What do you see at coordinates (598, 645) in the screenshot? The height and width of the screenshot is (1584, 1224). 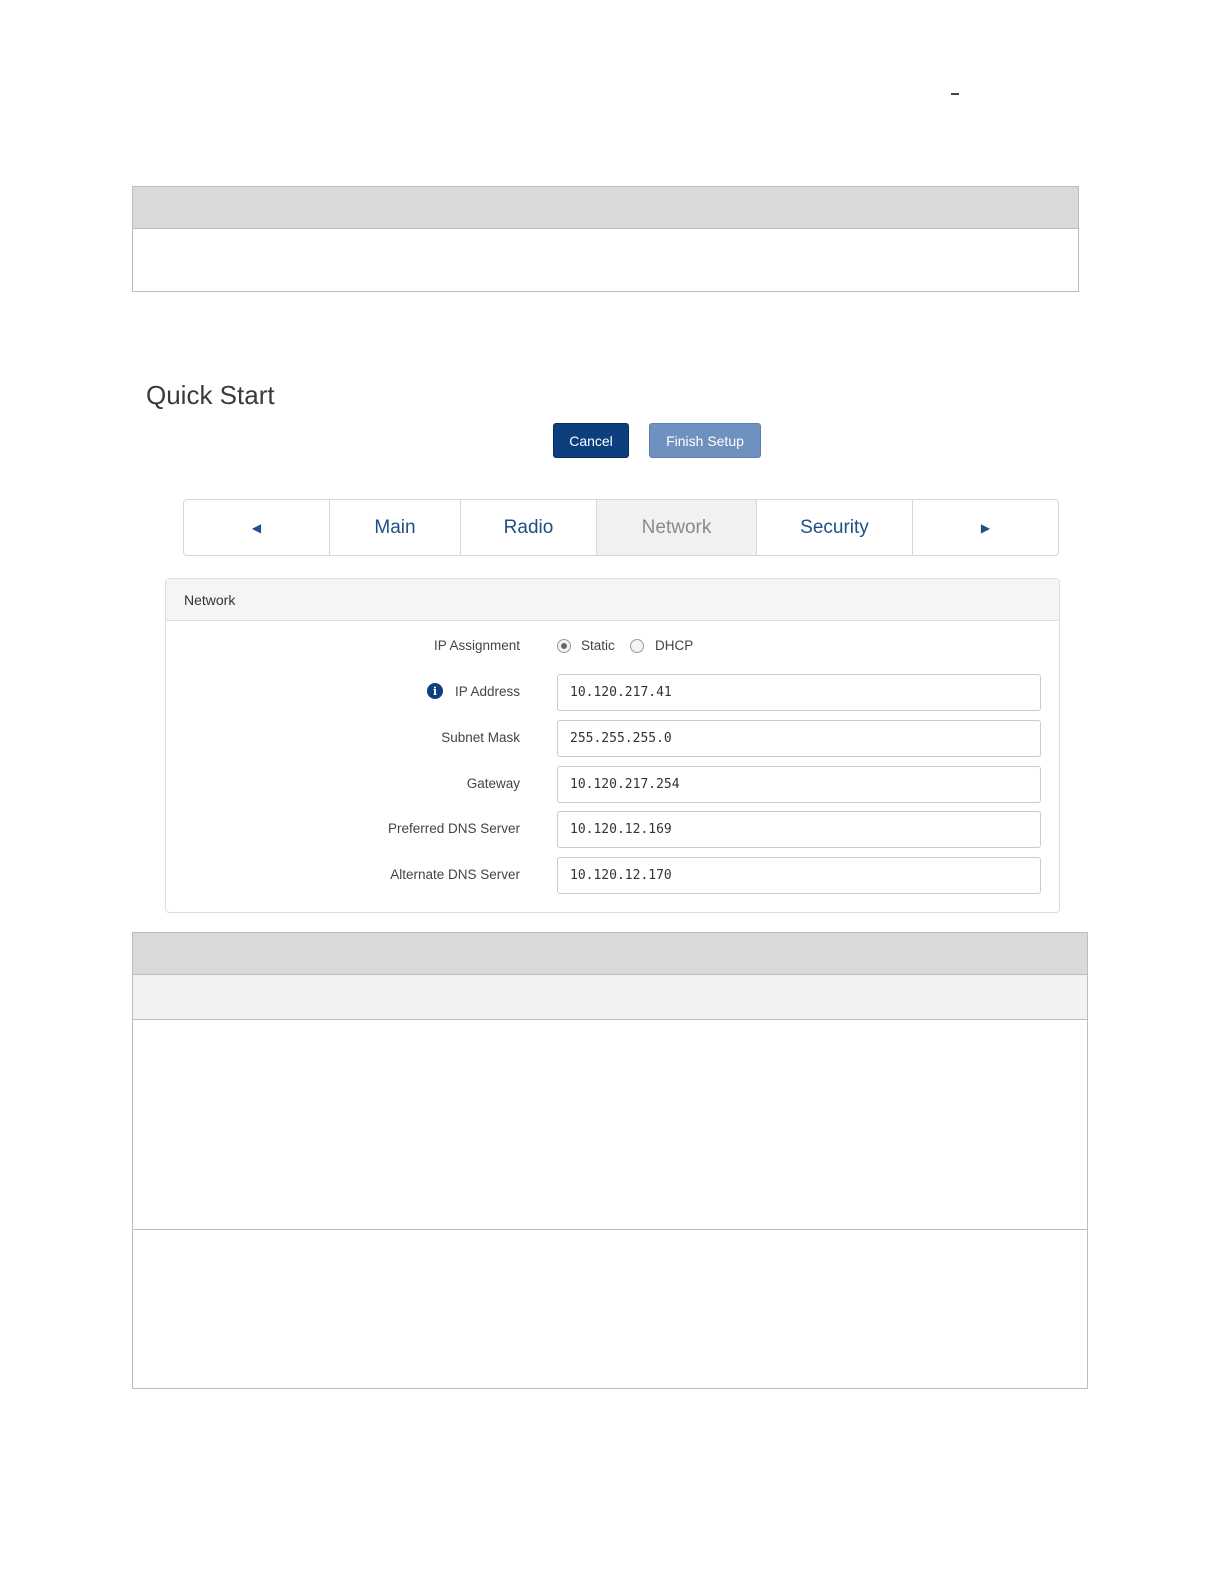 I see `radio-static-label: Static` at bounding box center [598, 645].